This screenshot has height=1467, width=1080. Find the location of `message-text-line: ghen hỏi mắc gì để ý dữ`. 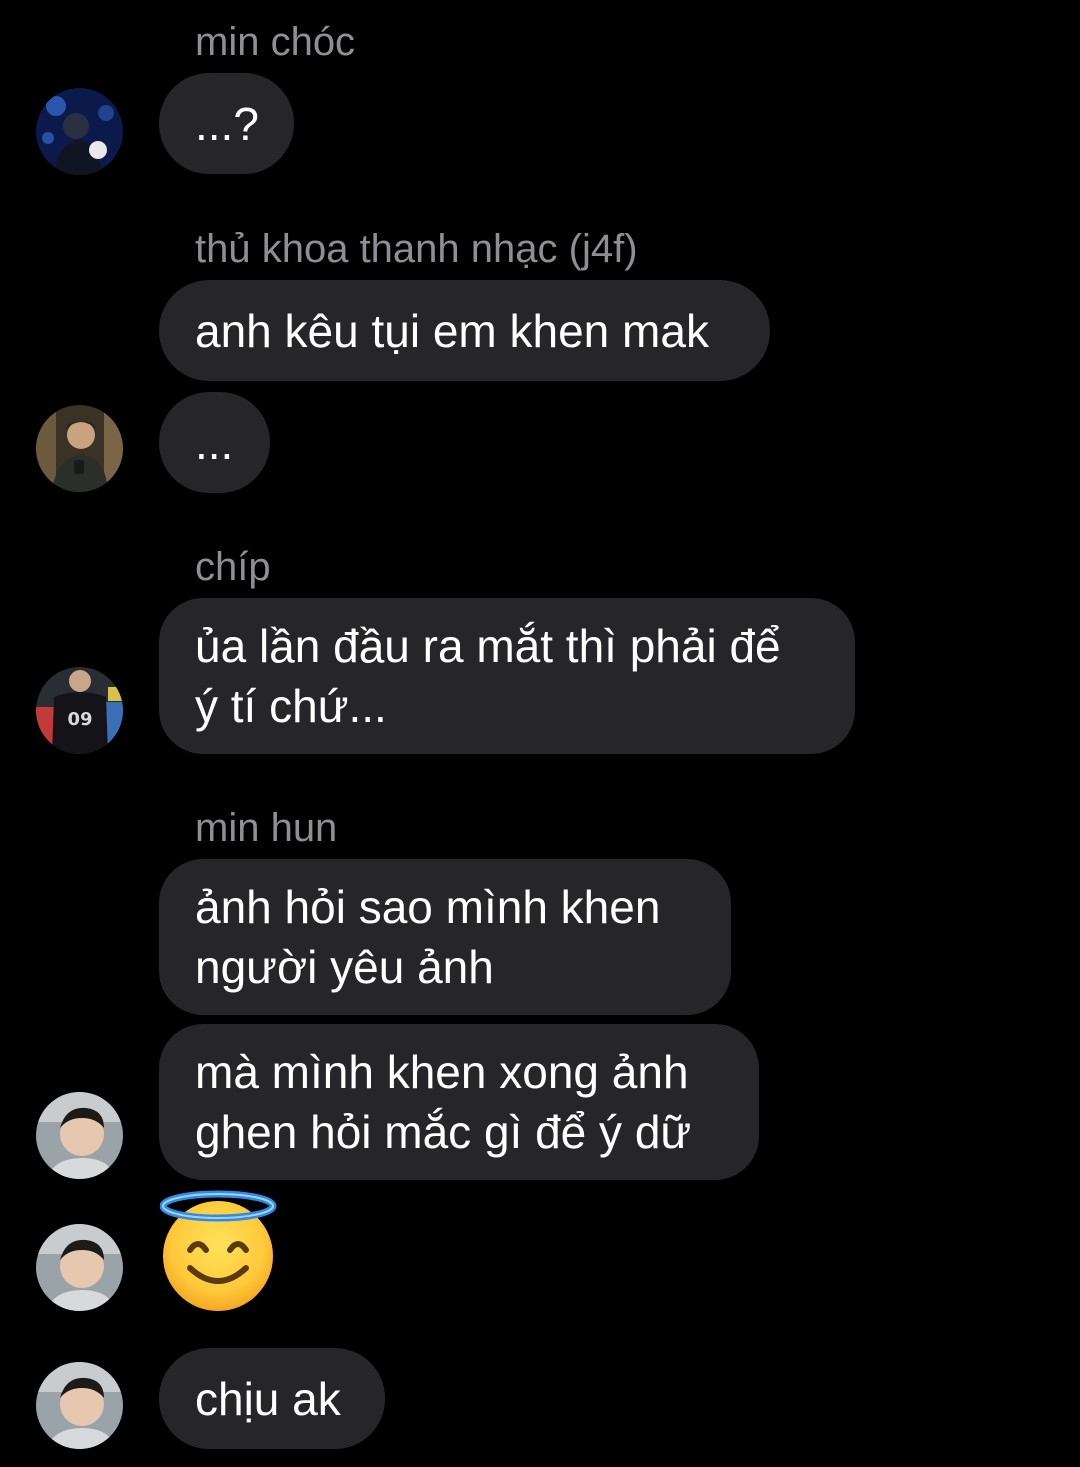

message-text-line: ghen hỏi mắc gì để ý dữ is located at coordinates (443, 1132).